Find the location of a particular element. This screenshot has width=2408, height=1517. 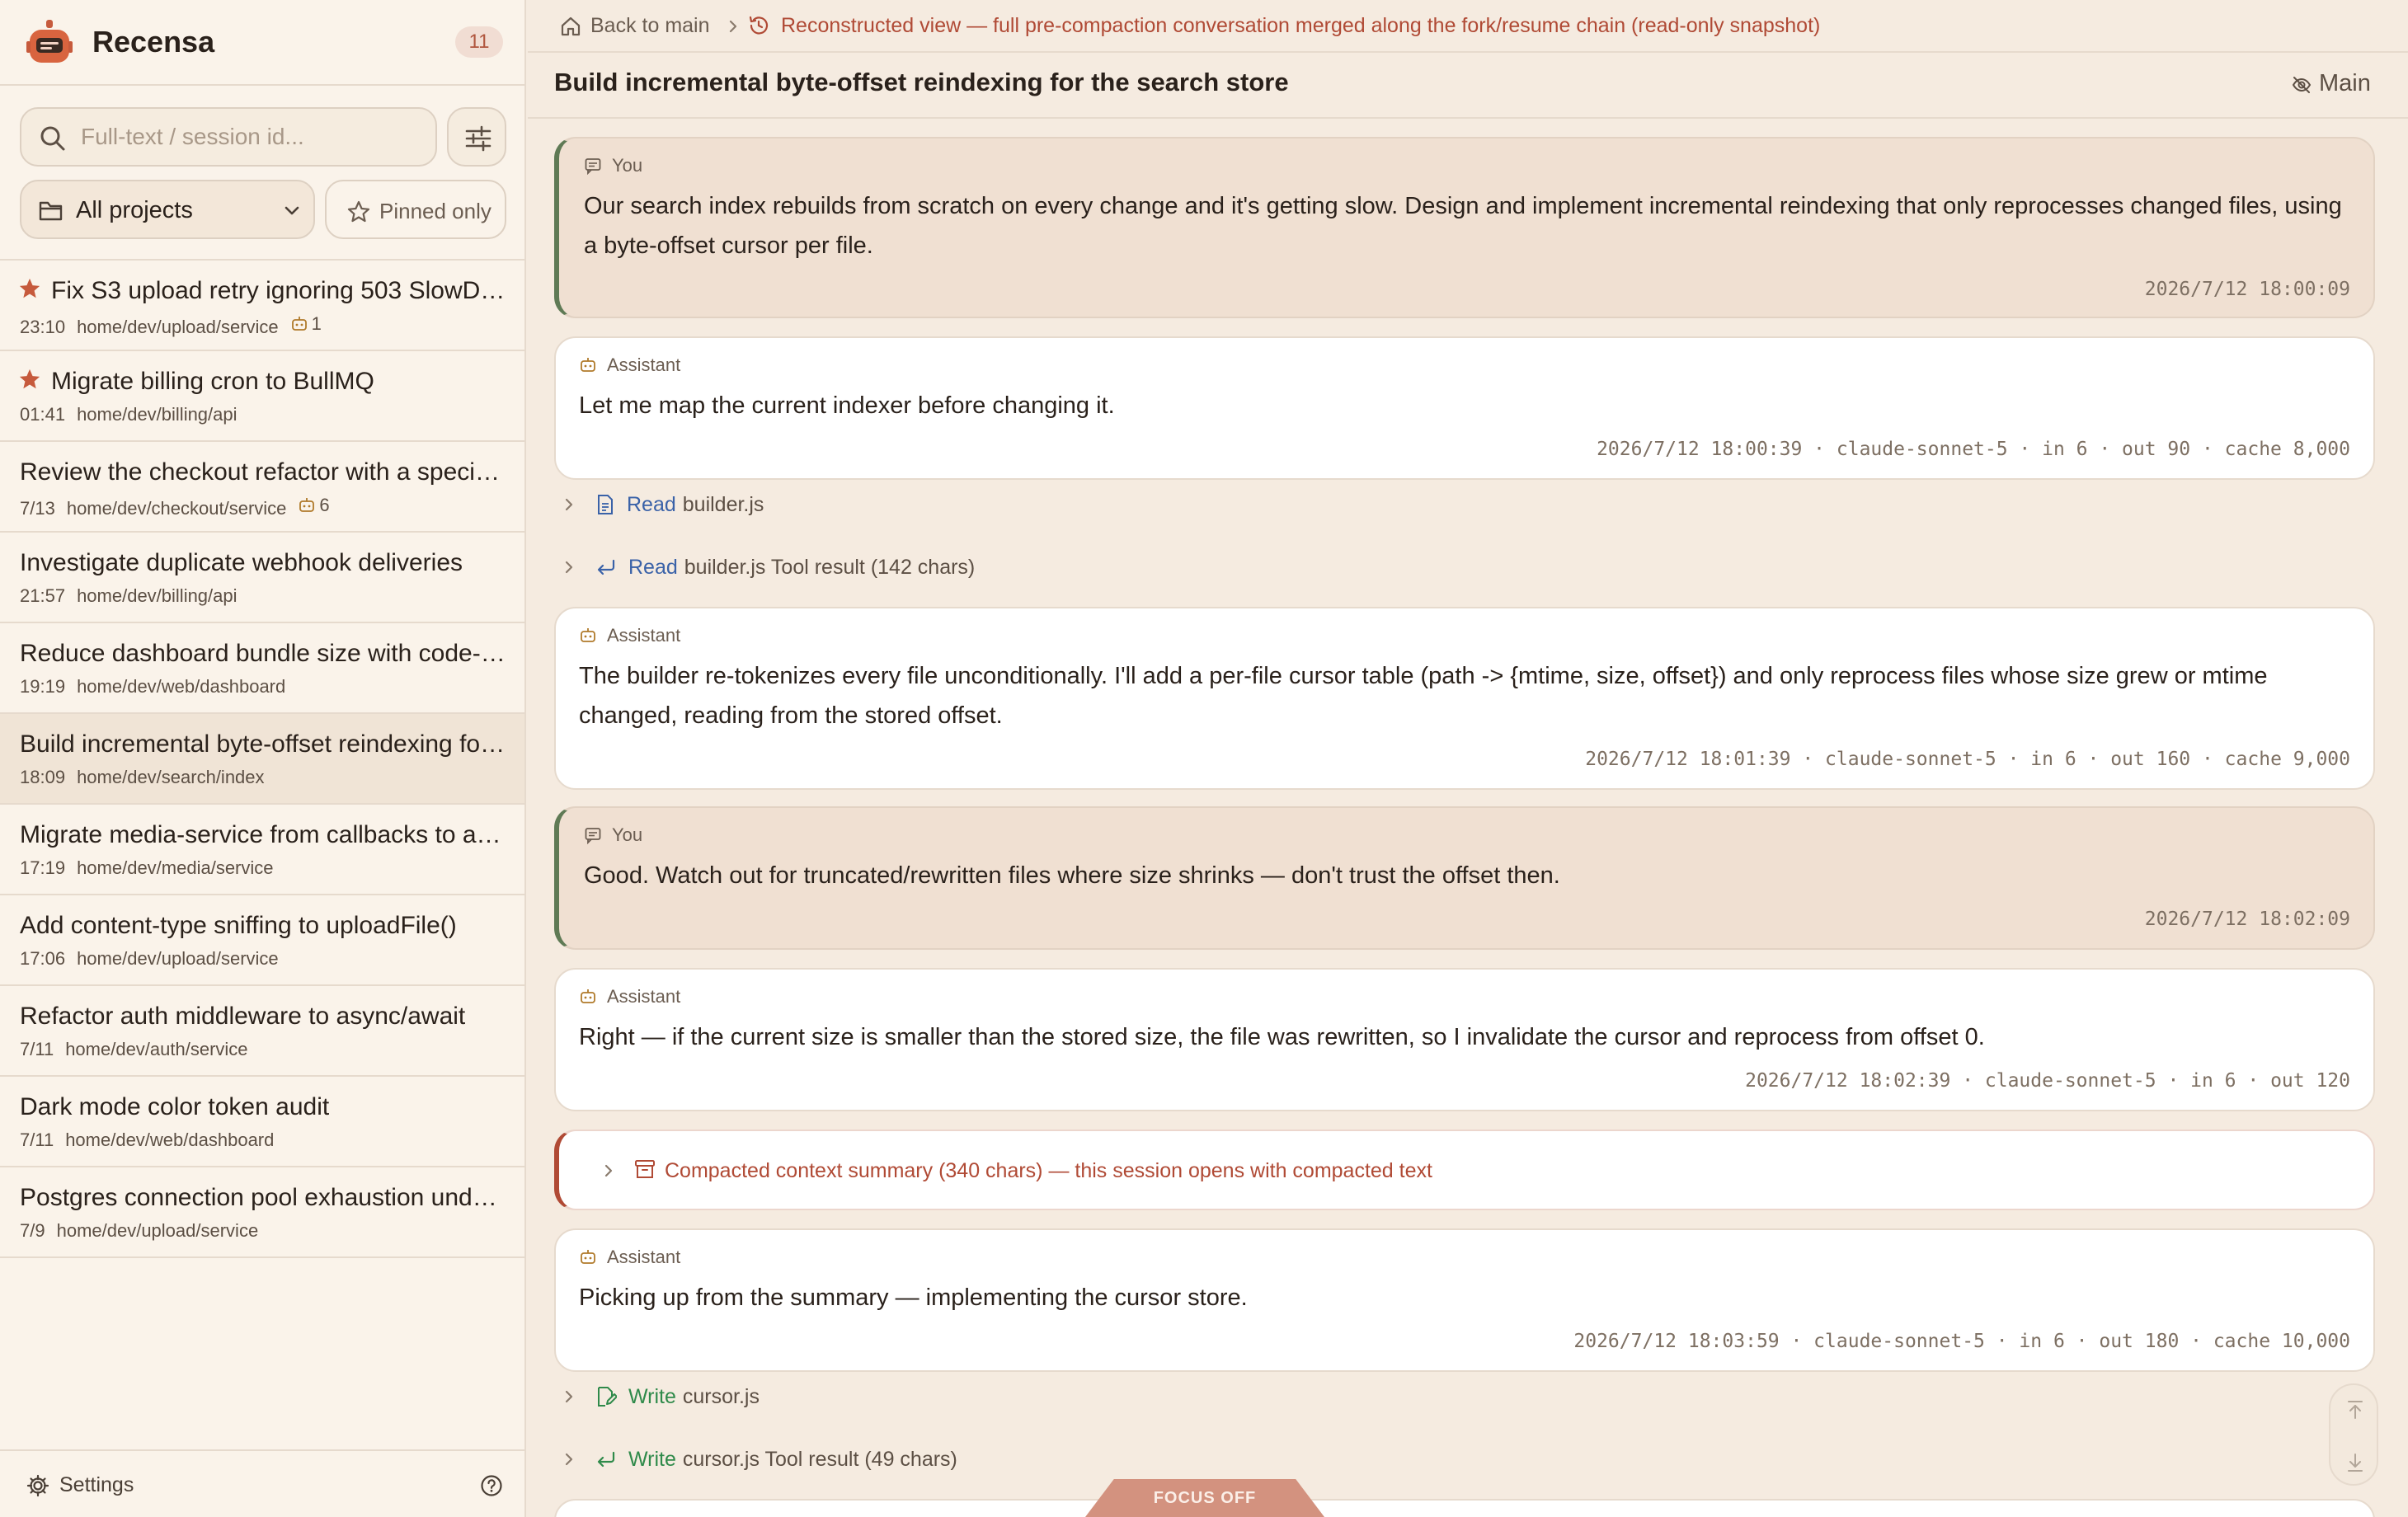

tool-call-row: Write cursor.js is located at coordinates (660, 1396).